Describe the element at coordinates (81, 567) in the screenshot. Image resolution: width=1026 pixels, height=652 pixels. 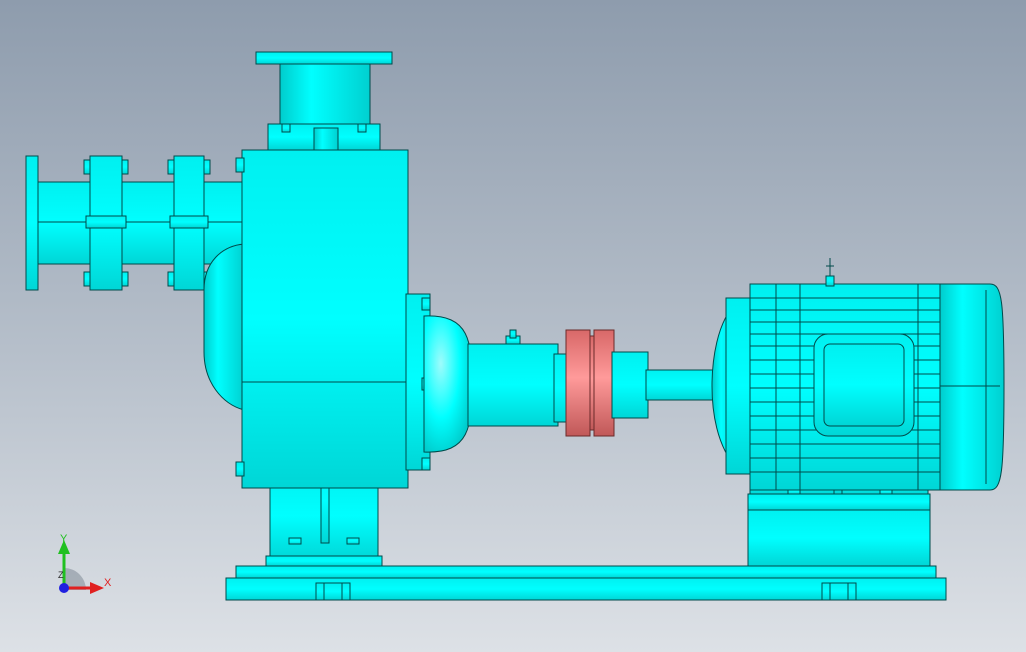
I see `axis-triad` at that location.